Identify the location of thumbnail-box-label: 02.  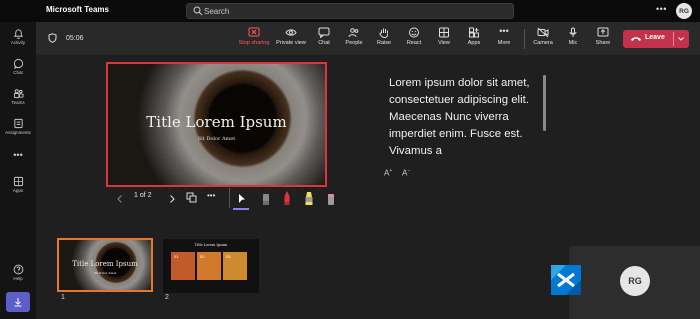
(202, 256).